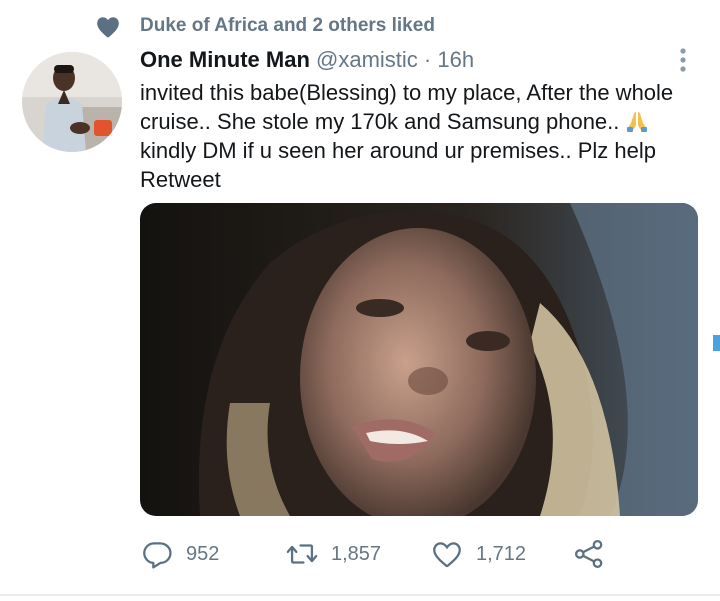  I want to click on retweet-count: 1,857, so click(356, 554).